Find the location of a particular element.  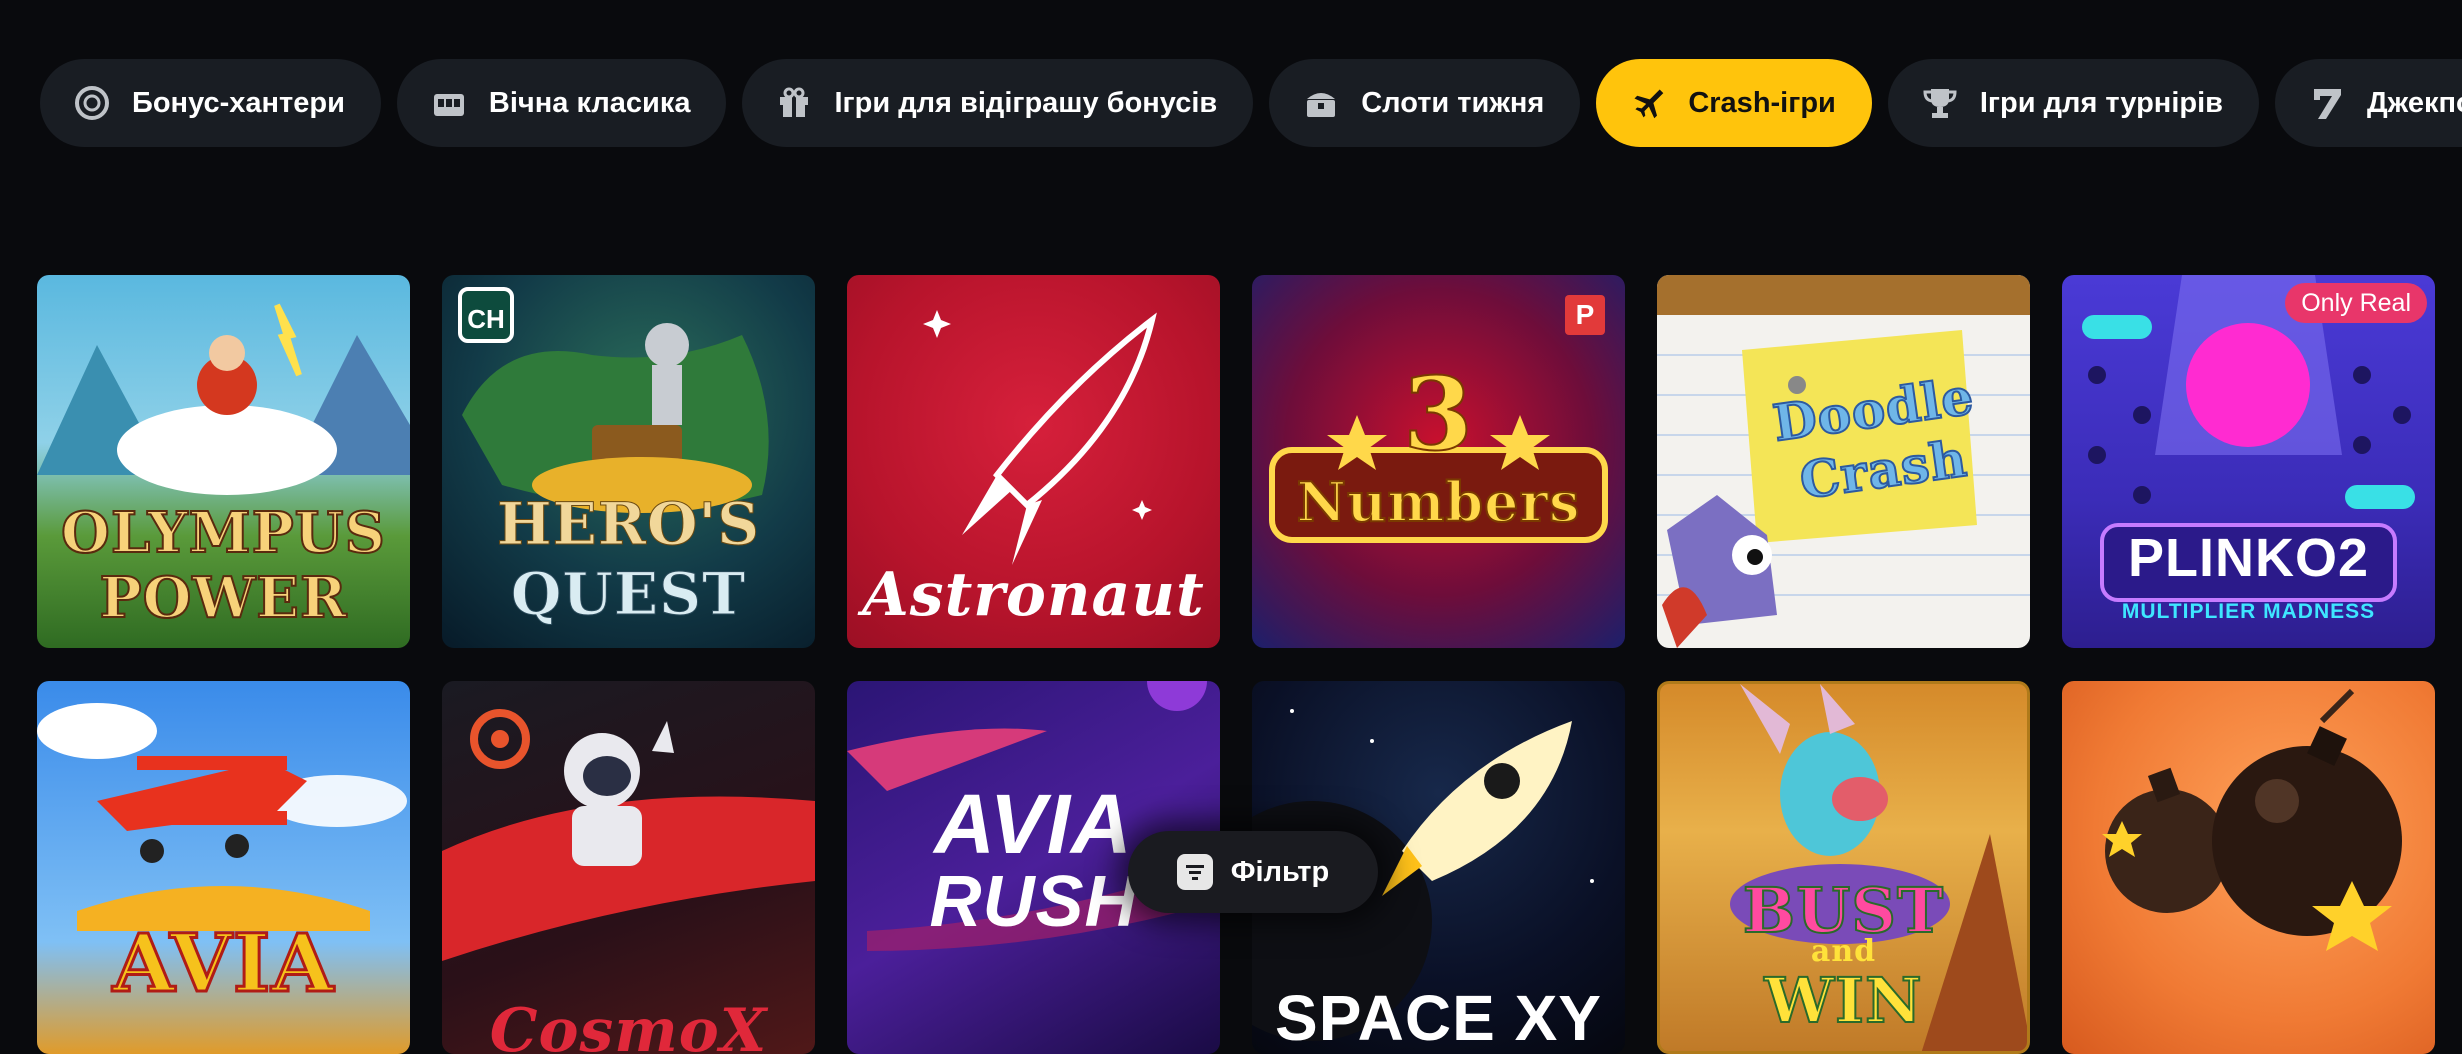

game-card-avia: AVIA is located at coordinates (223, 867).